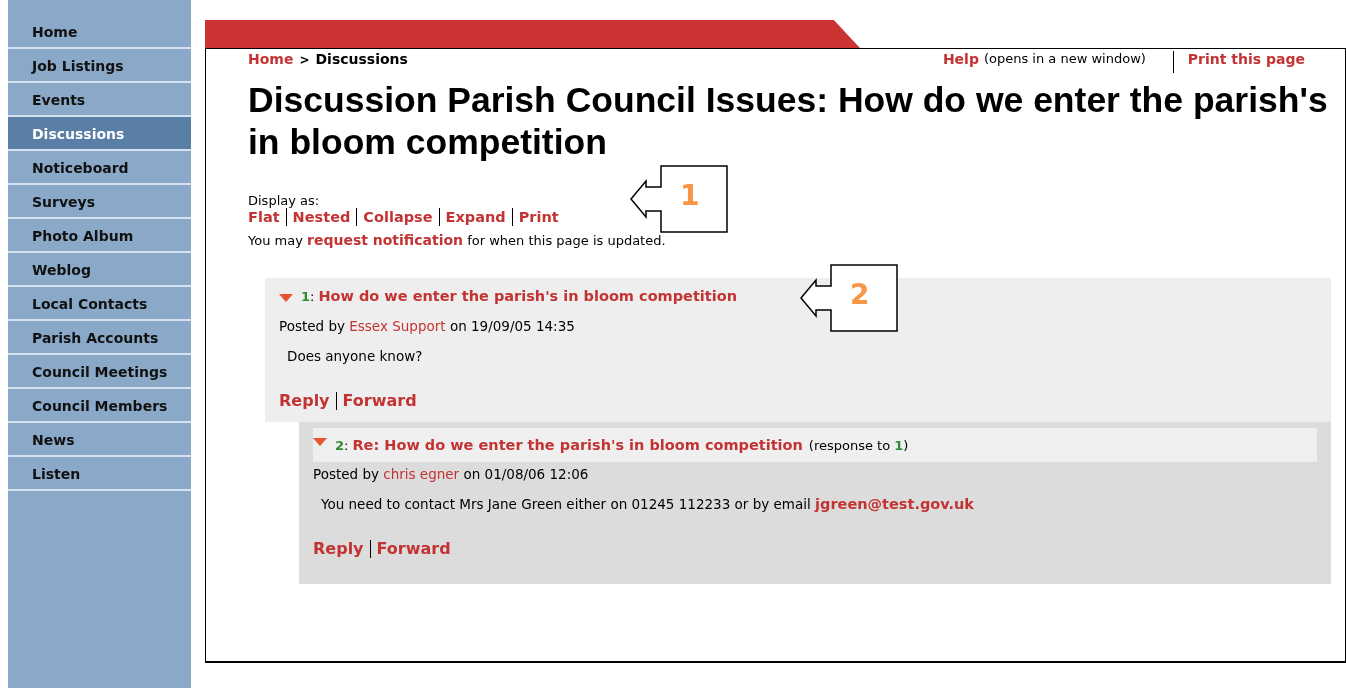  I want to click on sidebar-item: Council Meetings, so click(99, 372).